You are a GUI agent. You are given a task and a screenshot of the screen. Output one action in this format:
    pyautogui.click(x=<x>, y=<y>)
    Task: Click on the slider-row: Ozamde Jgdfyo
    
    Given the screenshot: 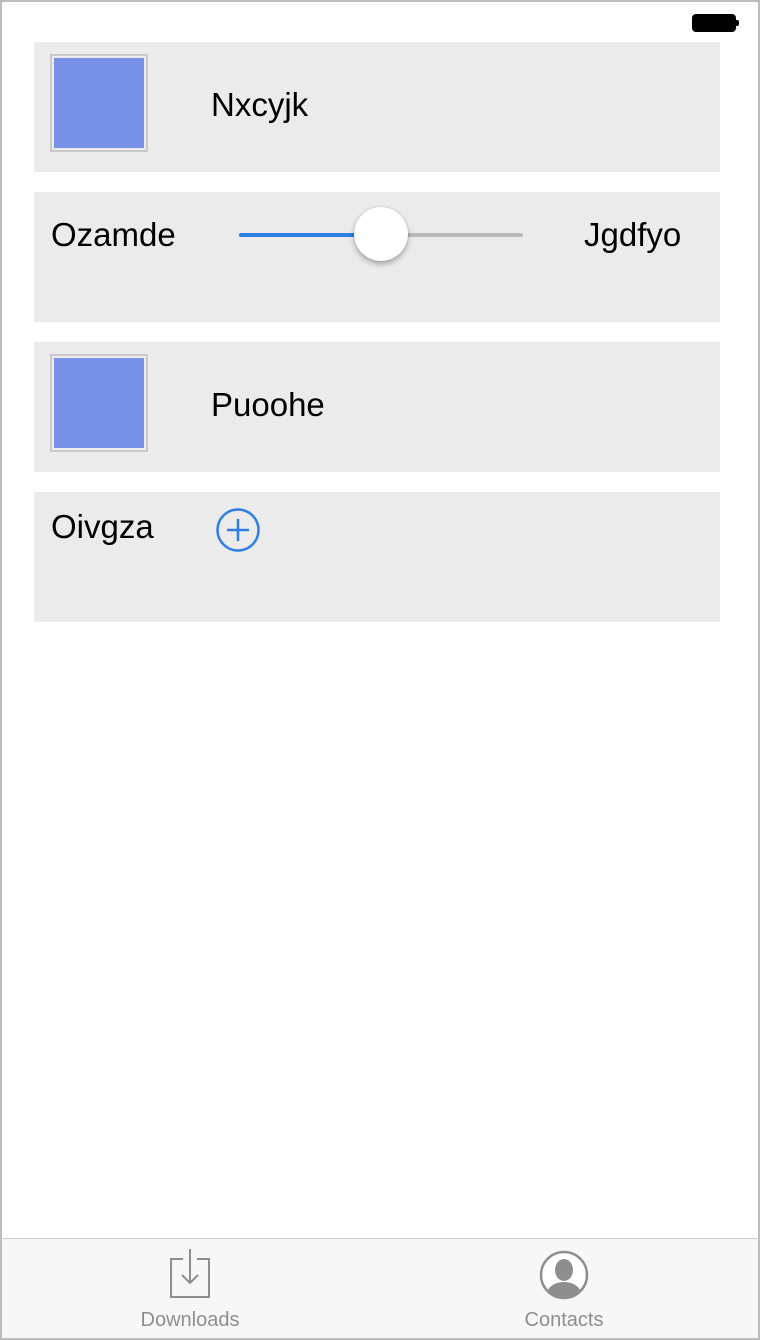 What is the action you would take?
    pyautogui.click(x=377, y=257)
    